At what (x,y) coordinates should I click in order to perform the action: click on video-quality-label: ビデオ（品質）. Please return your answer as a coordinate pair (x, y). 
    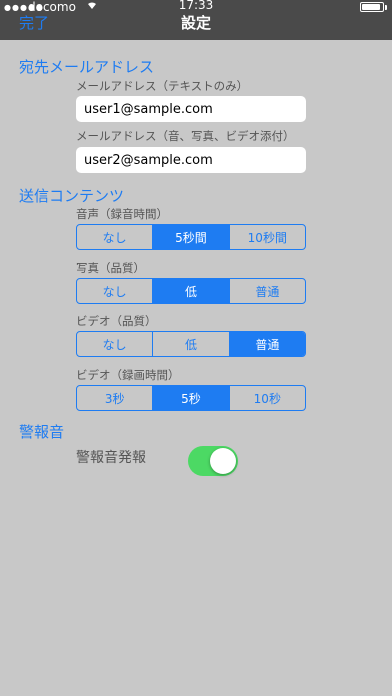
    Looking at the image, I should click on (116, 321).